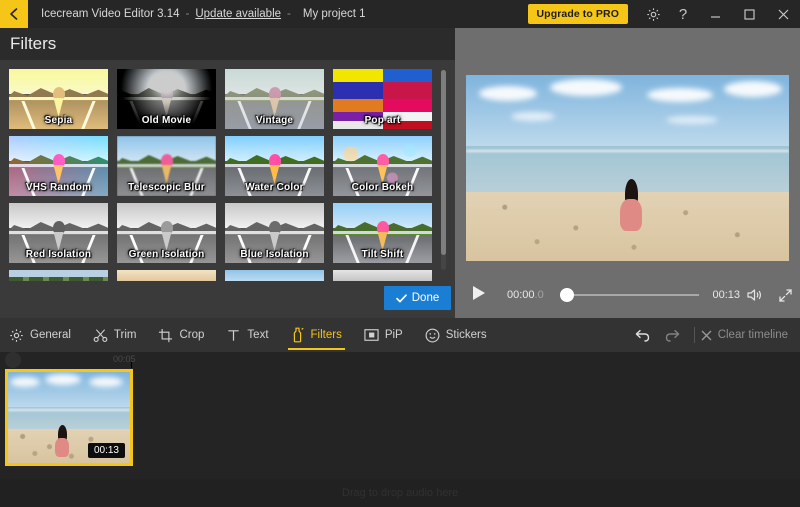 The width and height of the screenshot is (800, 507). I want to click on clip-duration-badge: 00:13, so click(106, 450).